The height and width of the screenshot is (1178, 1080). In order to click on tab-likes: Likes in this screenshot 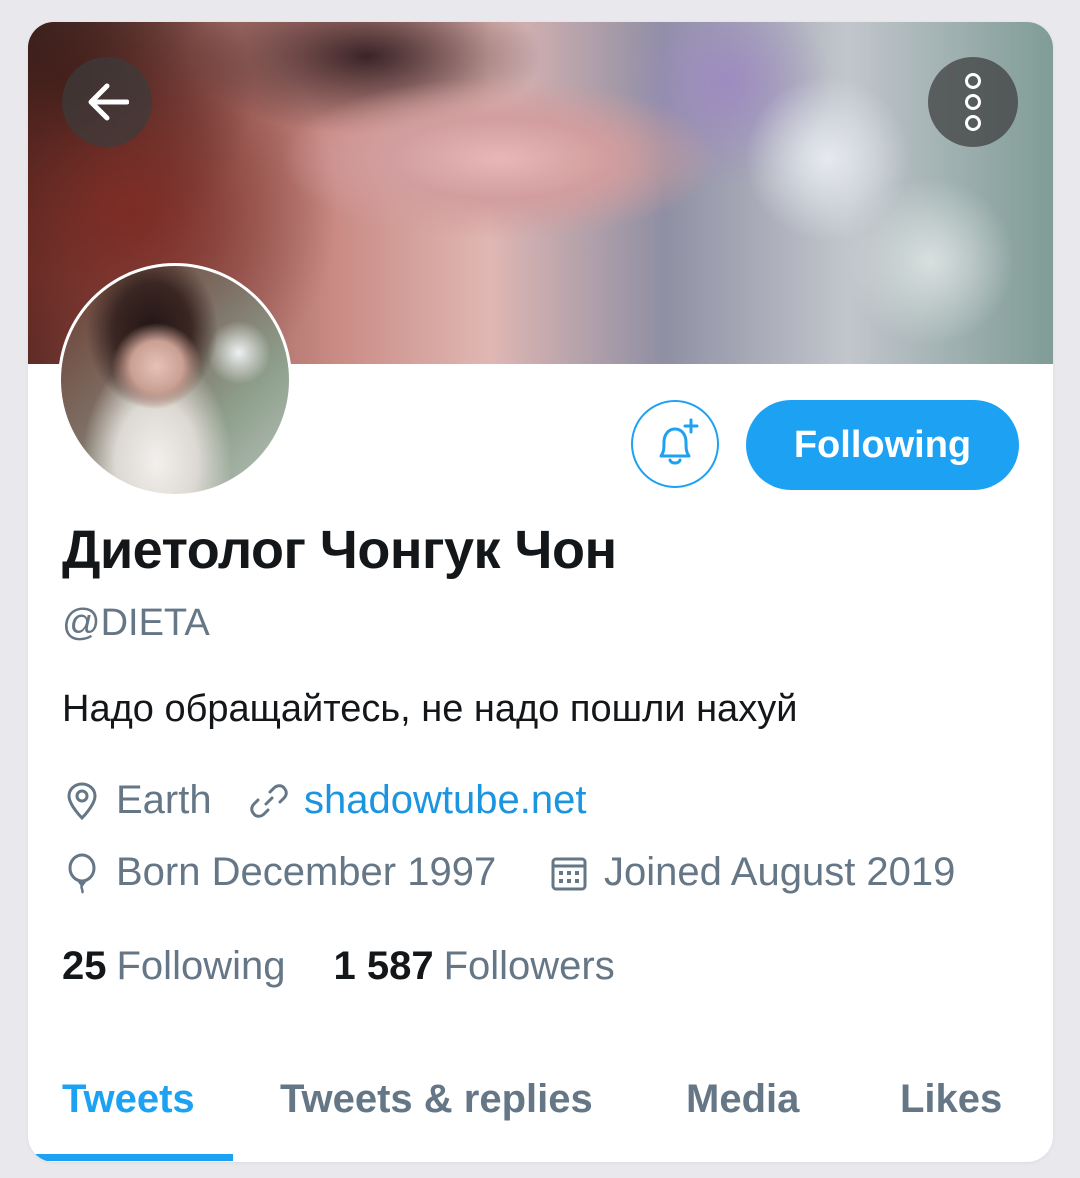, I will do `click(951, 1099)`.